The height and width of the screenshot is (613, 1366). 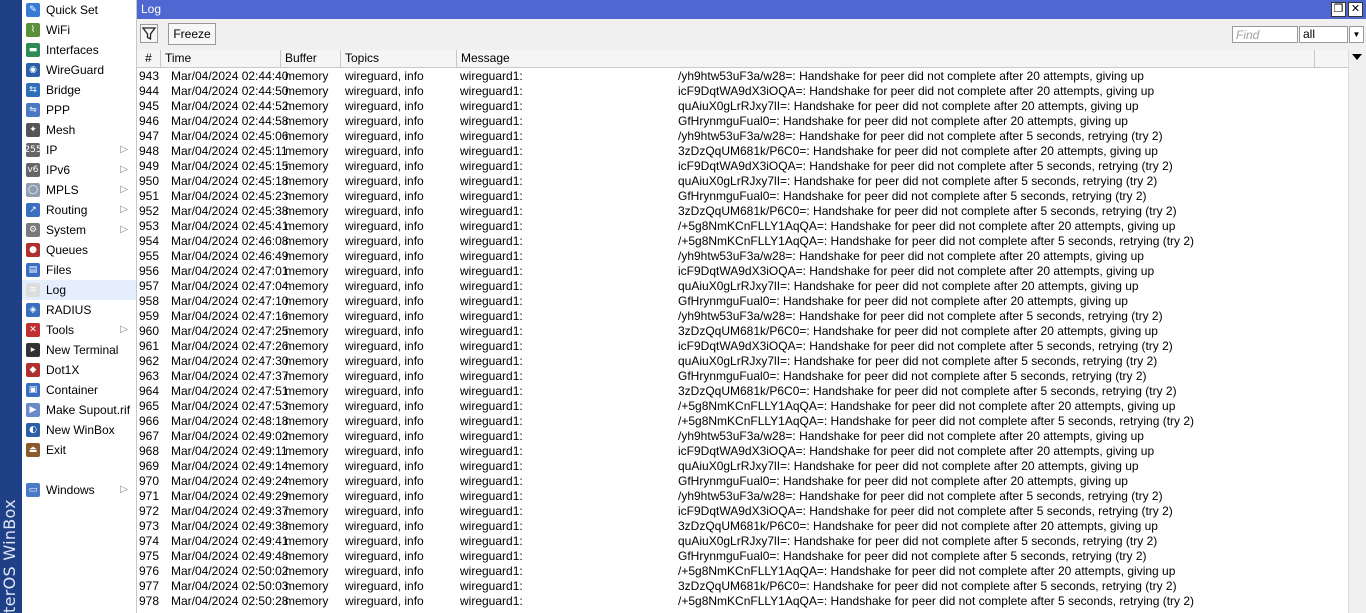 What do you see at coordinates (79, 90) in the screenshot?
I see `sidebar-item-bridge: ⇆ Bridge` at bounding box center [79, 90].